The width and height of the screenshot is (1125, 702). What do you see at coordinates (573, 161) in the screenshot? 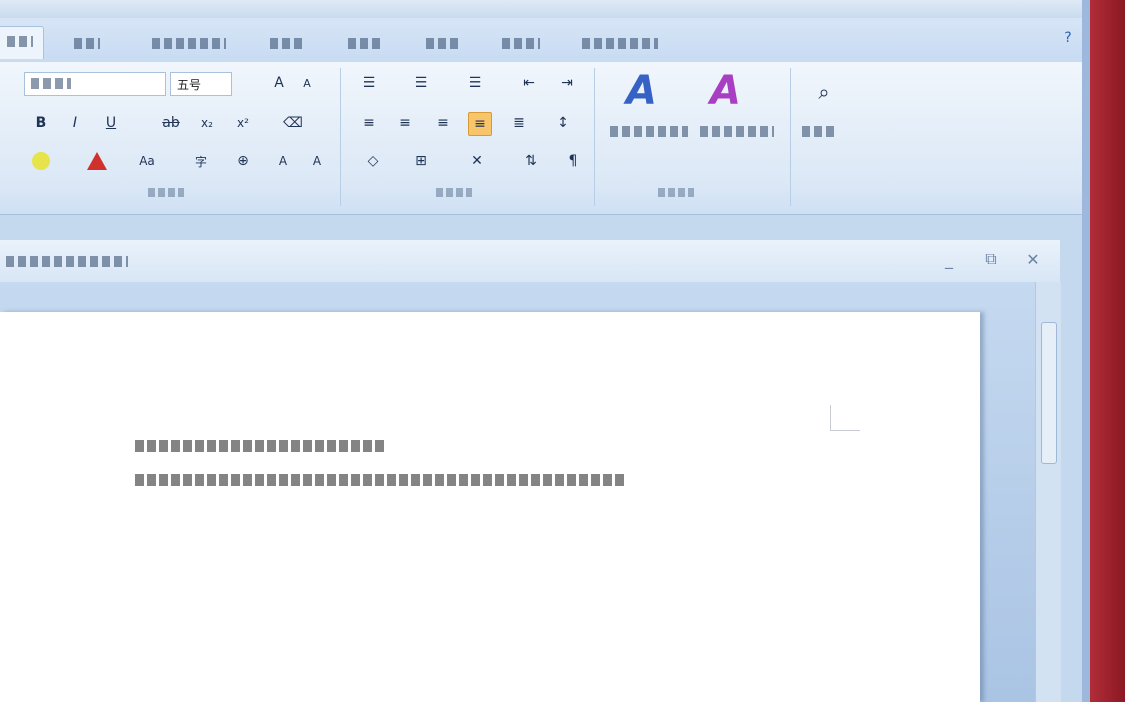
I see `show-marks-button: ¶` at bounding box center [573, 161].